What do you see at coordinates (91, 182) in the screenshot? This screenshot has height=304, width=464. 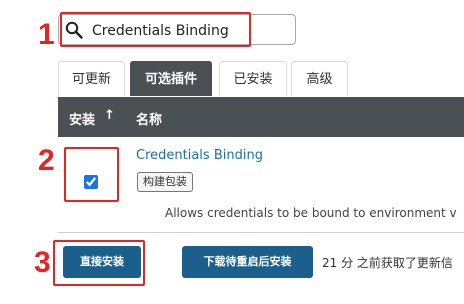 I see `plugin-install-checkbox` at bounding box center [91, 182].